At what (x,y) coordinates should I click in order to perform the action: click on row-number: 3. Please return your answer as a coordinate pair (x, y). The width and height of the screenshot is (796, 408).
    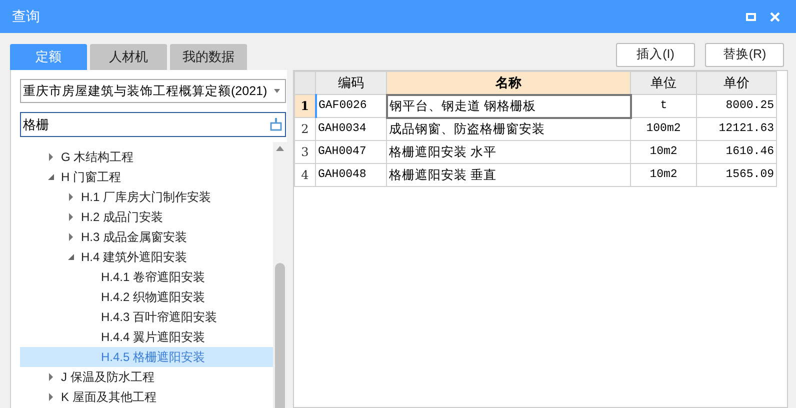
    Looking at the image, I should click on (305, 152).